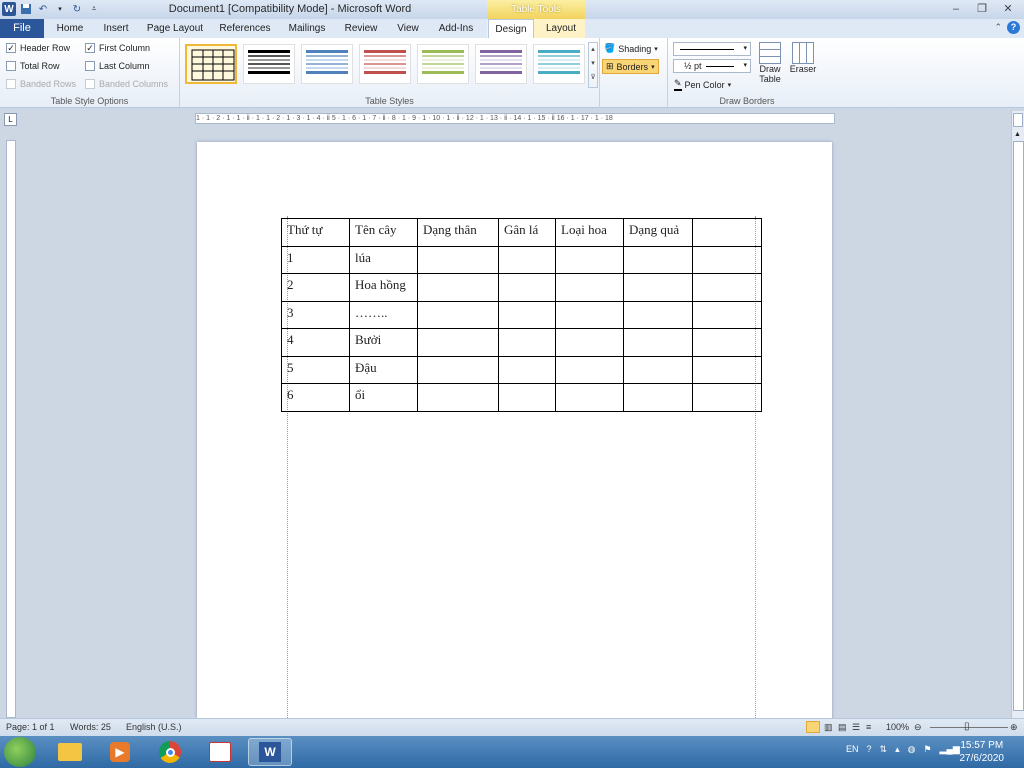 The image size is (1024, 768). Describe the element at coordinates (828, 727) in the screenshot. I see `full-screen-icon: ▥` at that location.